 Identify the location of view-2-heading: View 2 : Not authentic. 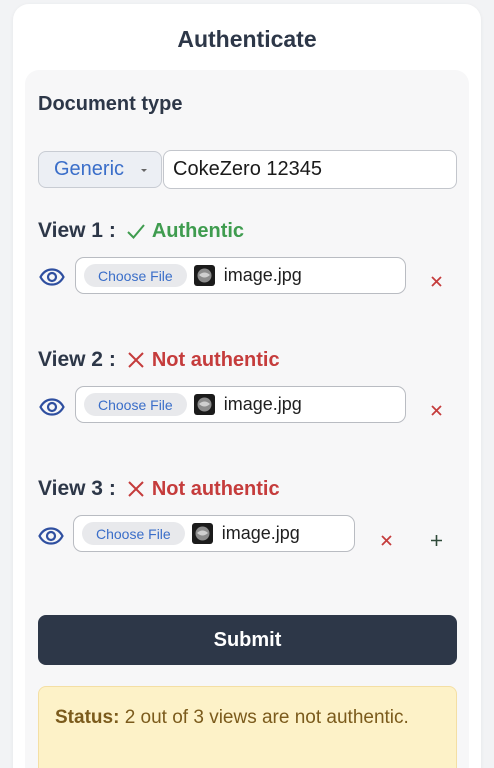
(159, 360).